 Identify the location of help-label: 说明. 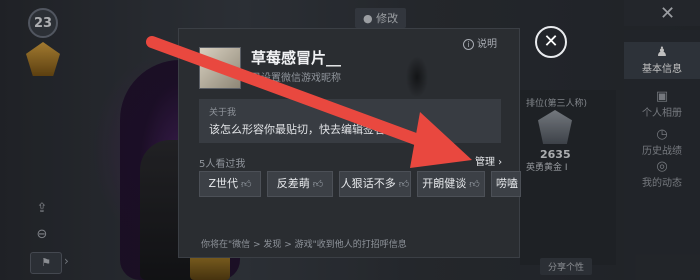
(487, 44).